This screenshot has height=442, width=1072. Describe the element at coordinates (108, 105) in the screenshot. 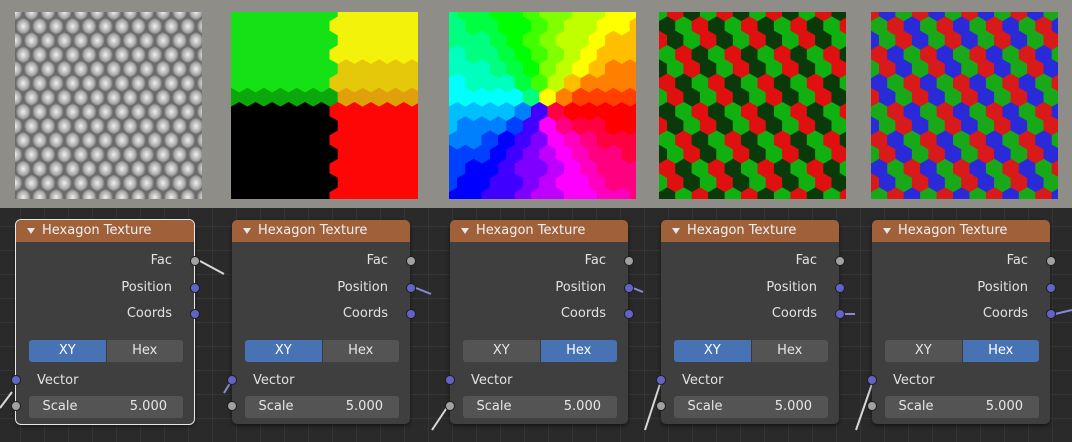

I see `fac-preview` at that location.